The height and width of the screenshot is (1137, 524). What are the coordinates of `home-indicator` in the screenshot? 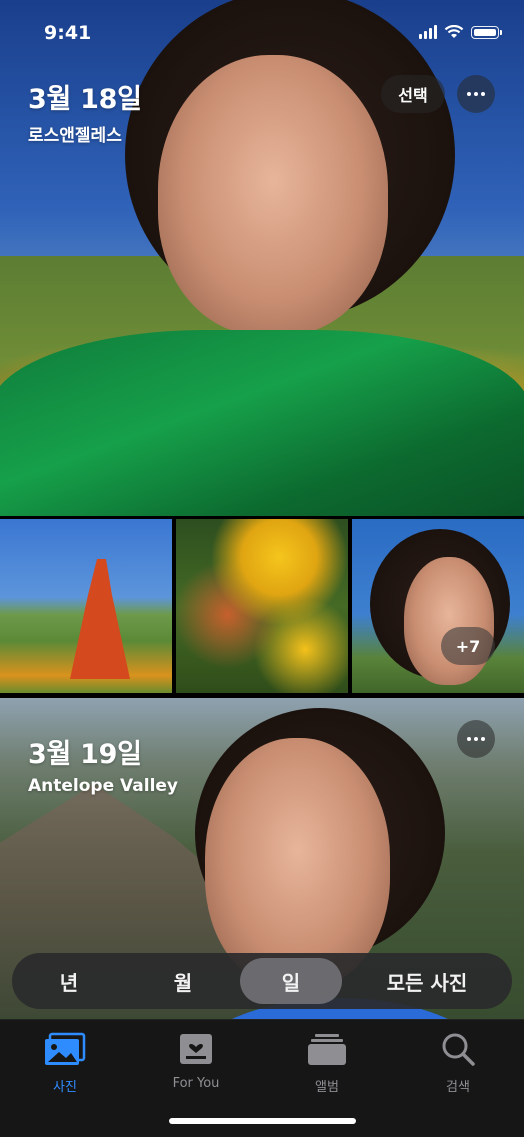 It's located at (262, 1121).